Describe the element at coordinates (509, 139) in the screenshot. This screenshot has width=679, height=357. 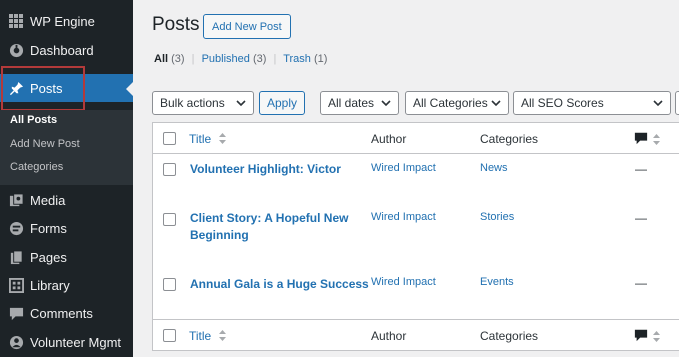
I see `column-header-categories: Categories` at that location.